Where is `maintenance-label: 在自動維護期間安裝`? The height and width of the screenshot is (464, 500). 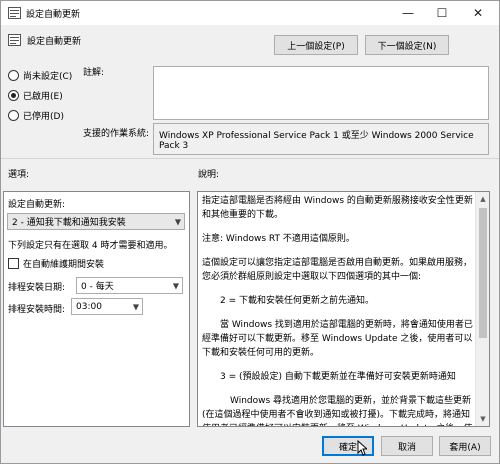
maintenance-label: 在自動維護期間安裝 is located at coordinates (64, 265).